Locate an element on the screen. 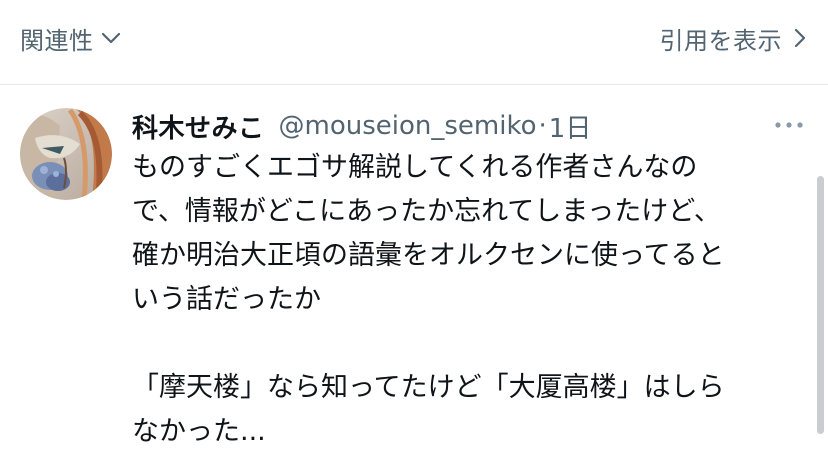 The image size is (828, 454). view-quotes-button: 引用を表示 is located at coordinates (734, 38).